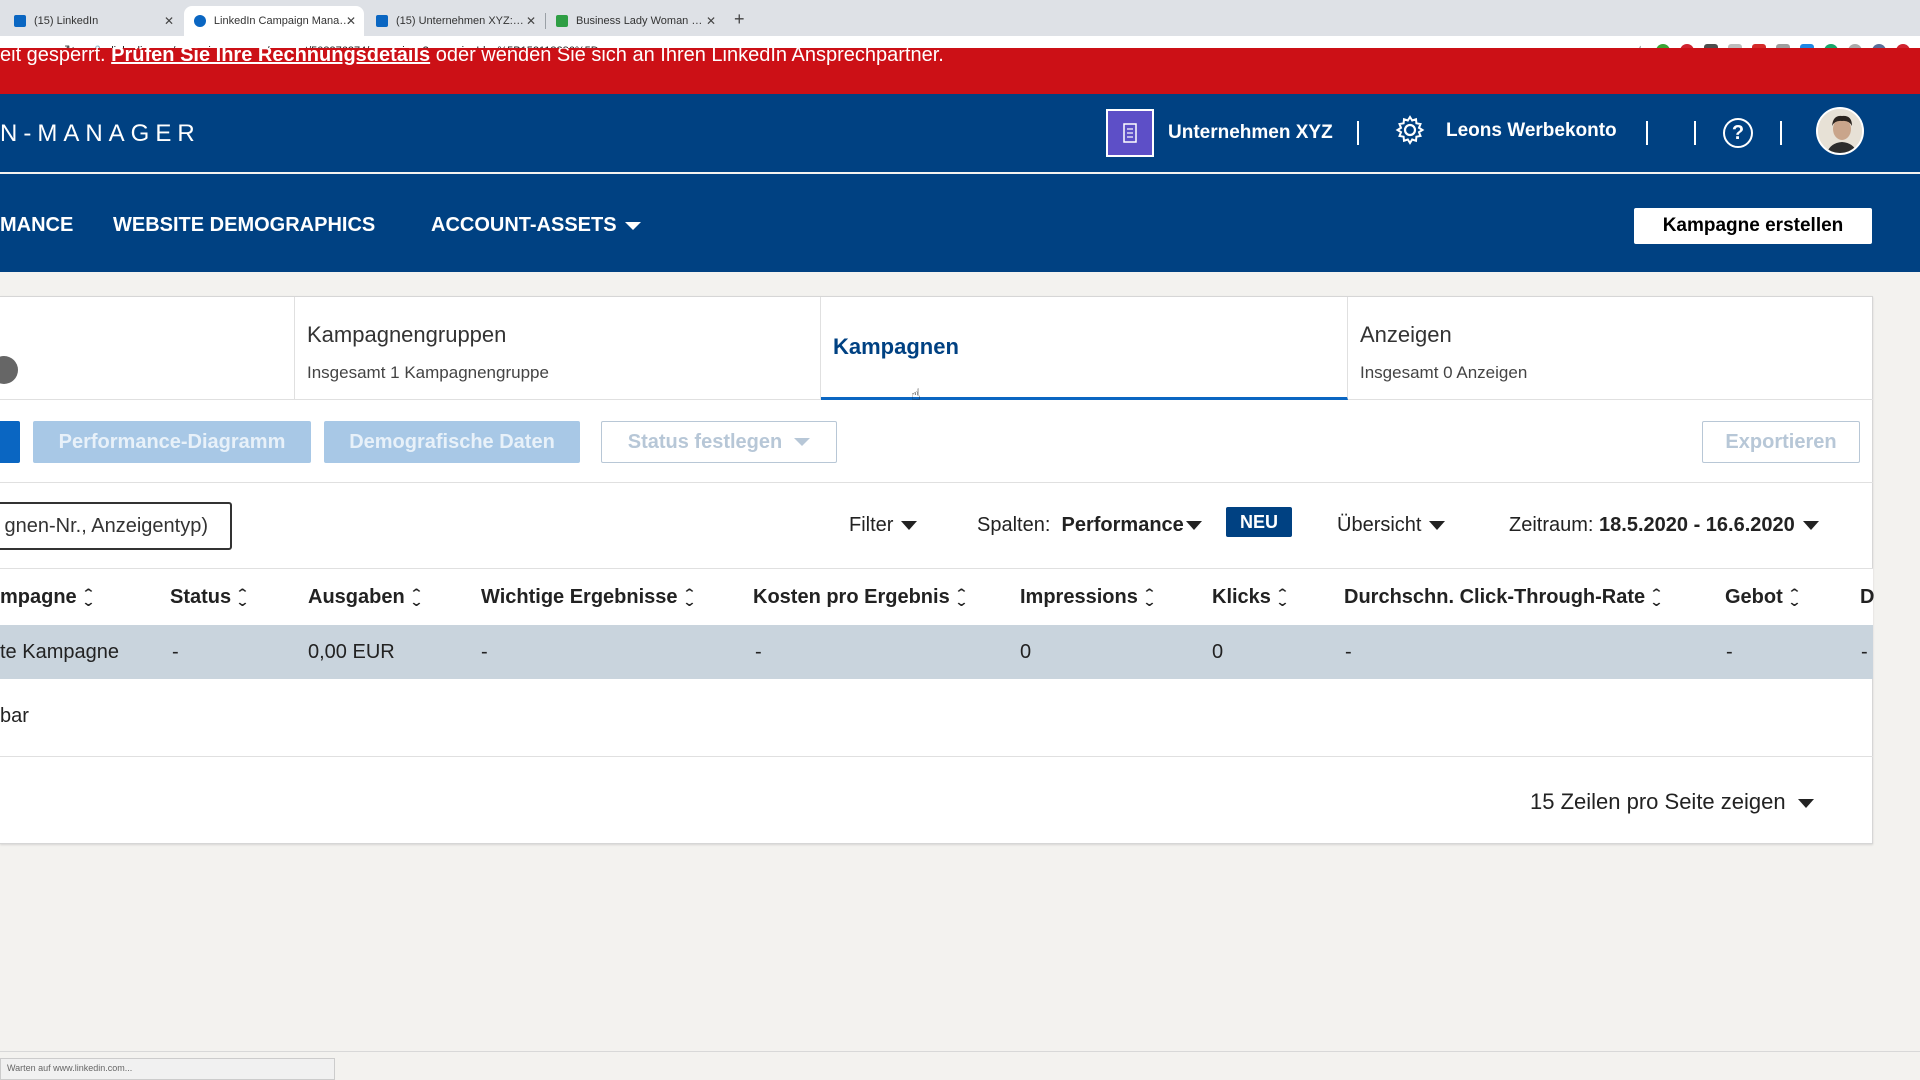 The image size is (1920, 1080). What do you see at coordinates (589, 597) in the screenshot?
I see `column-header-key-results: Wichtige Ergebnisse ⌃ ⌄` at bounding box center [589, 597].